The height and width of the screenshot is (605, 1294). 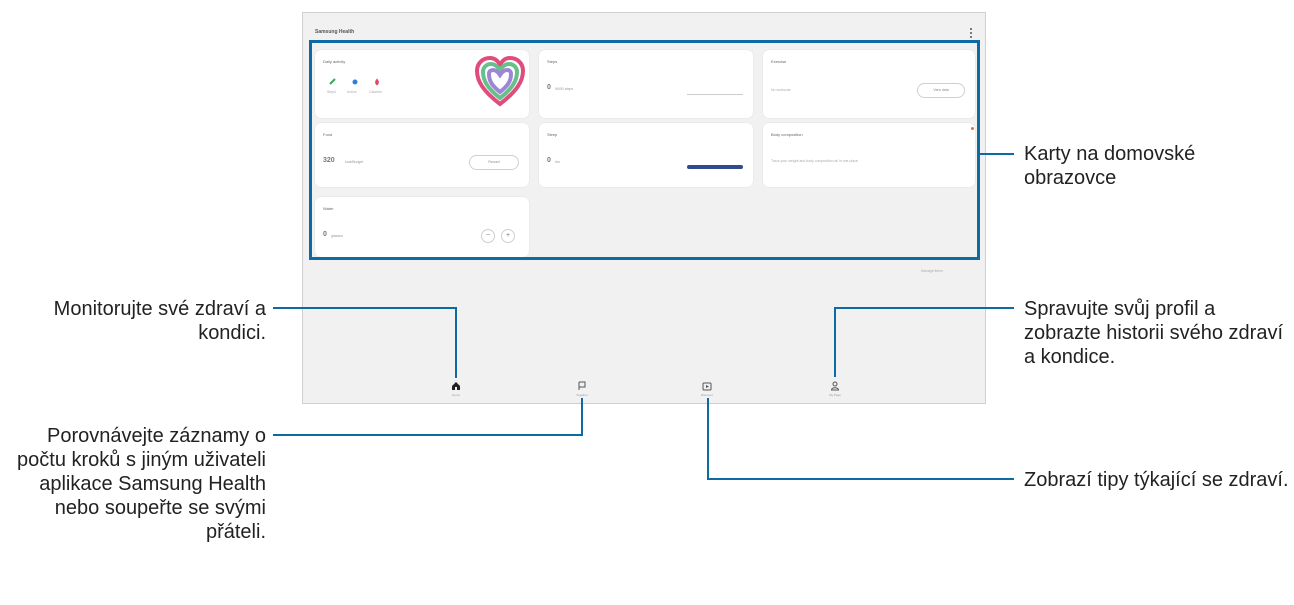 I want to click on nav-discover: Discover, so click(x=707, y=389).